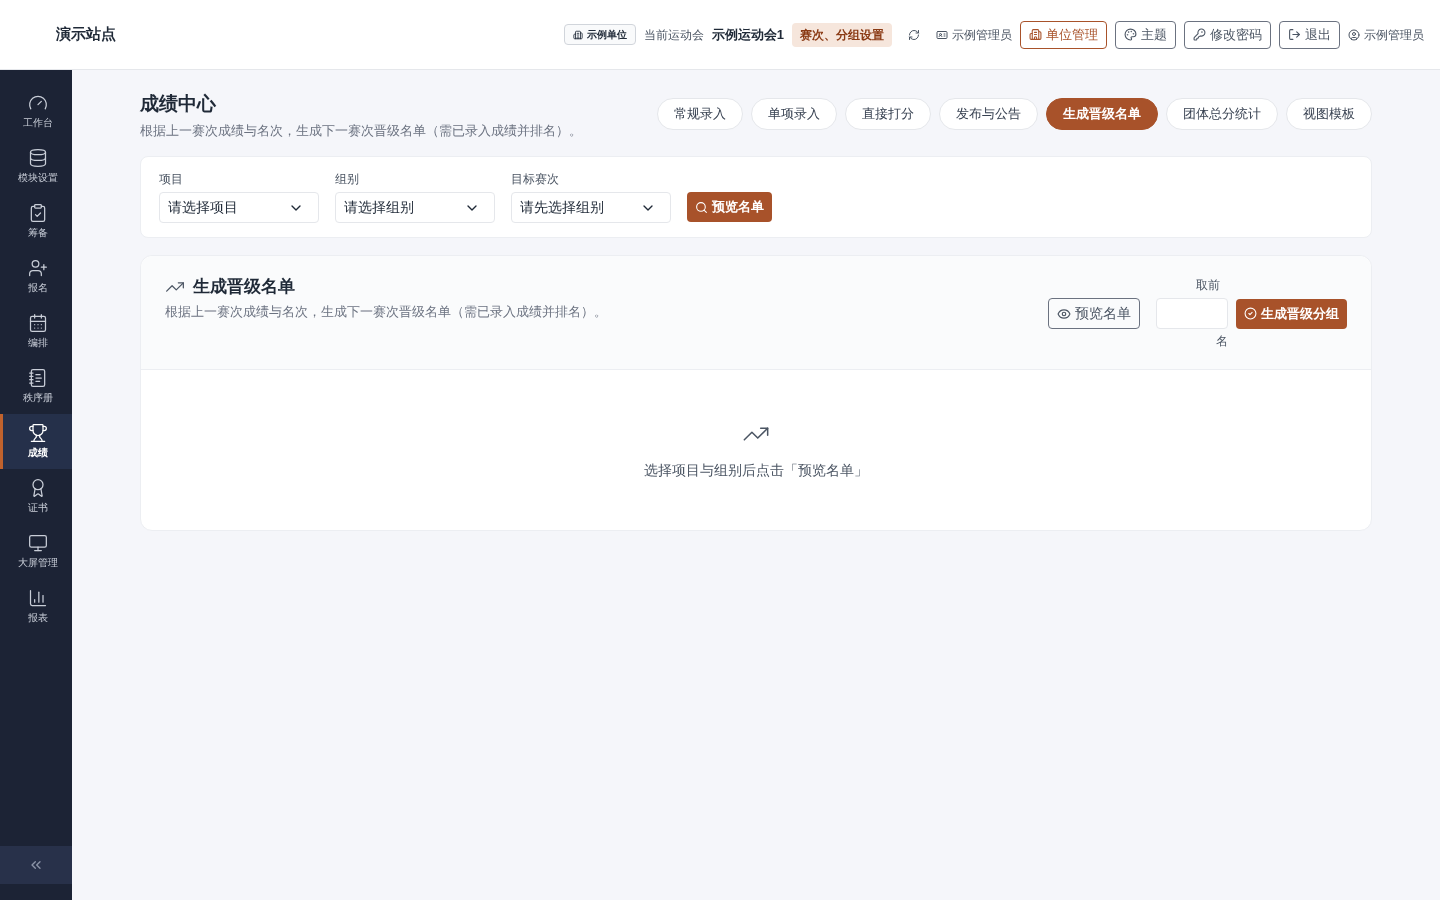 This screenshot has height=900, width=1440. Describe the element at coordinates (842, 34) in the screenshot. I see `settings-tag: 赛次、分组设置` at that location.